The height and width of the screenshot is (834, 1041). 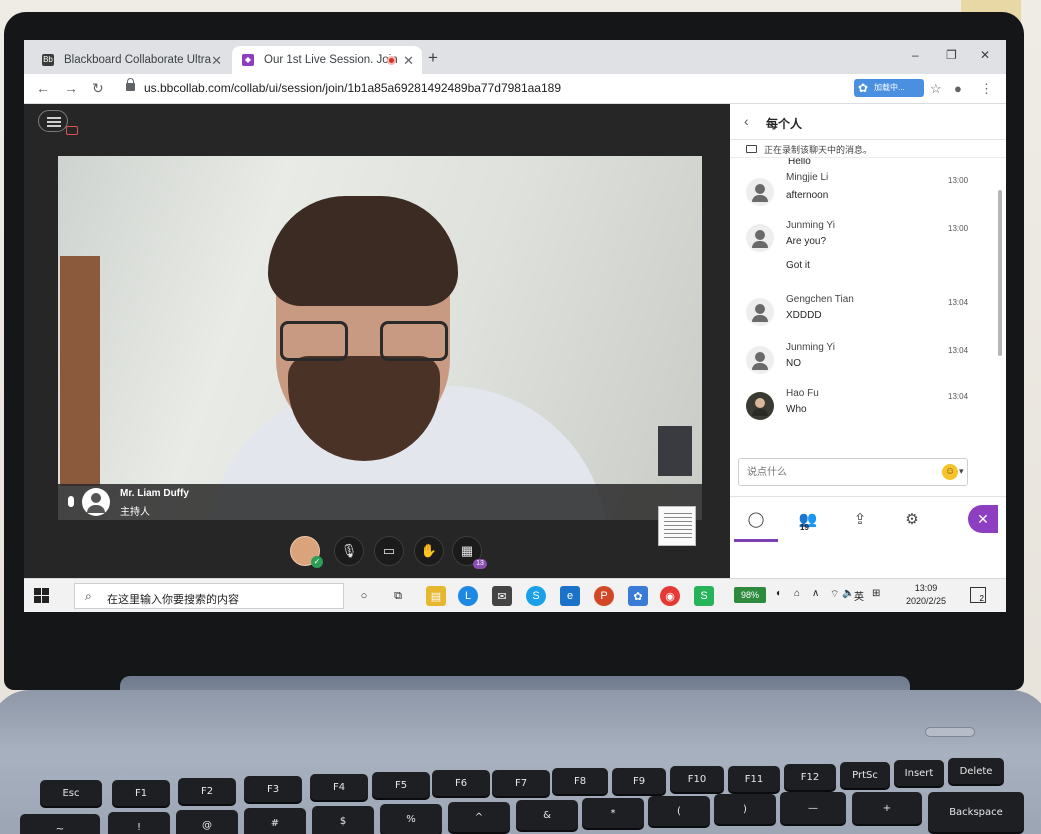 What do you see at coordinates (48, 60) in the screenshot?
I see `blackboard-favicon-icon: Bb` at bounding box center [48, 60].